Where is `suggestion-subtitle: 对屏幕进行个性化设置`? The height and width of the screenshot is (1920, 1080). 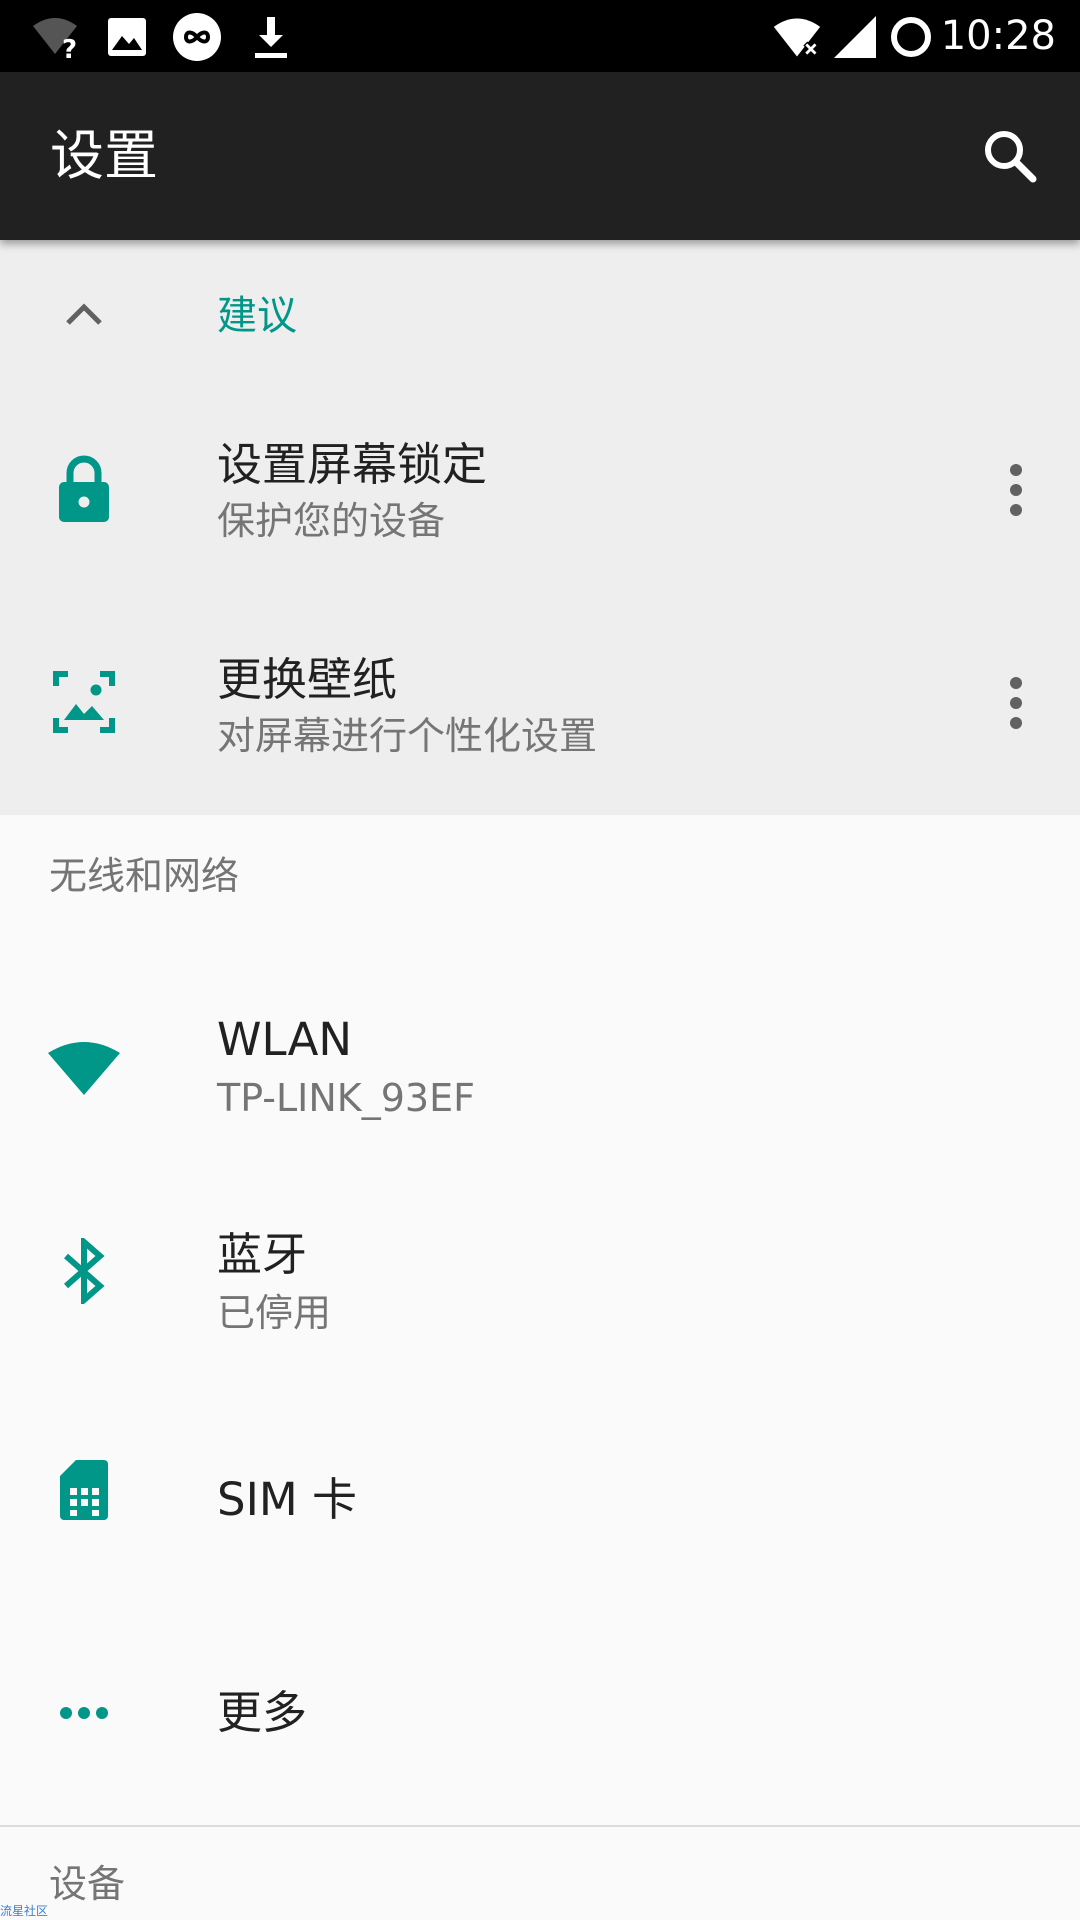
suggestion-subtitle: 对屏幕进行个性化设置 is located at coordinates (407, 736).